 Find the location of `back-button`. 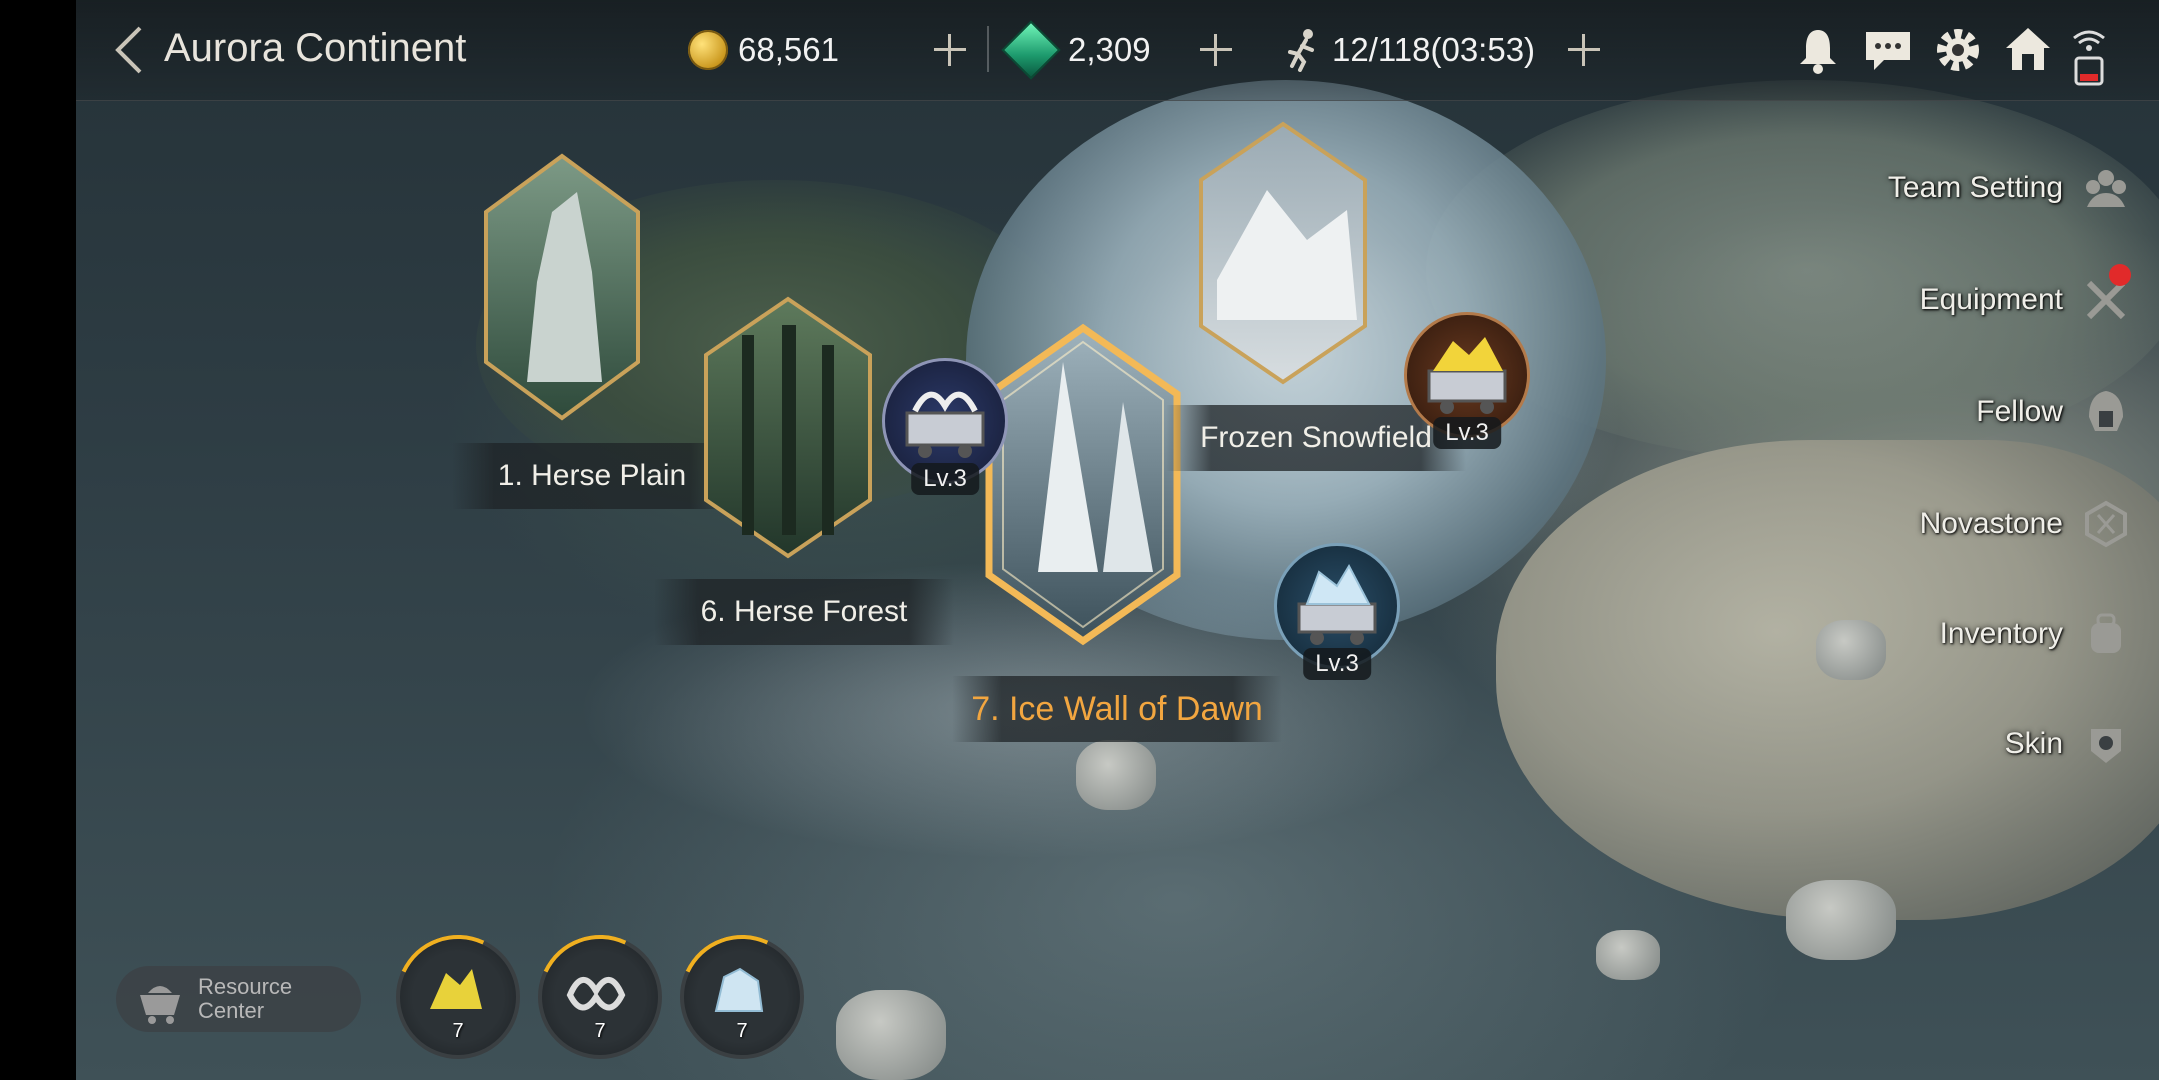

back-button is located at coordinates (130, 50).